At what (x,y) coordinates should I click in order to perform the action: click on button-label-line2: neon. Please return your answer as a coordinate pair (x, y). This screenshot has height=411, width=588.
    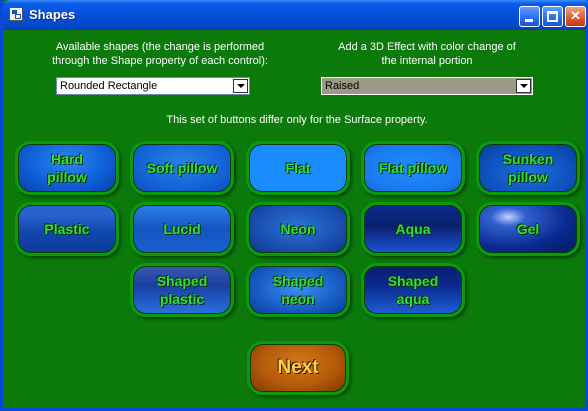
    Looking at the image, I should click on (298, 299).